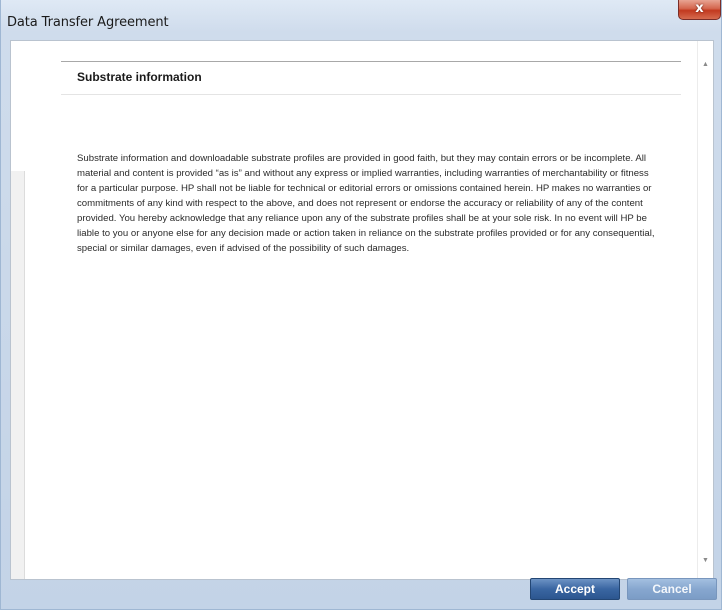 This screenshot has height=610, width=722. I want to click on close-button: x, so click(699, 10).